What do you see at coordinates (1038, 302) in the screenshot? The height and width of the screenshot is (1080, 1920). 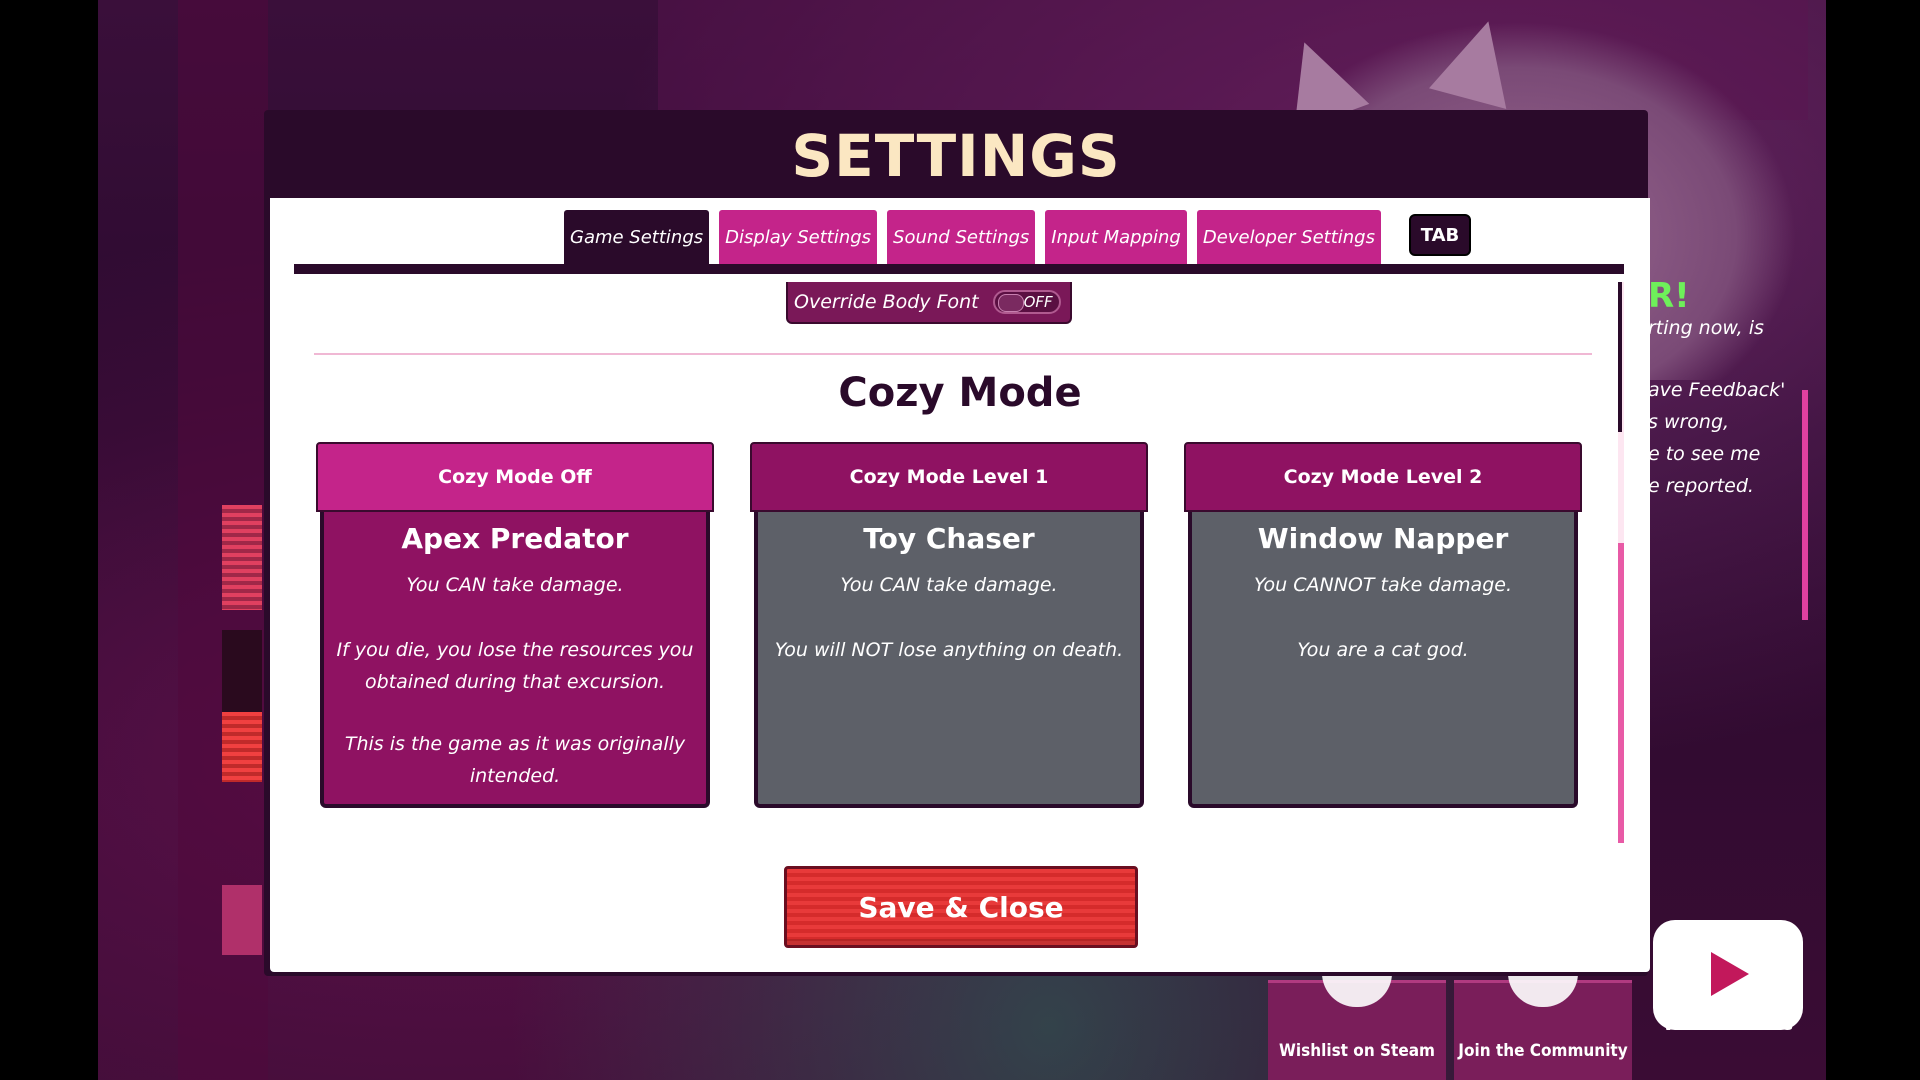 I see `toggle-state: OFF` at bounding box center [1038, 302].